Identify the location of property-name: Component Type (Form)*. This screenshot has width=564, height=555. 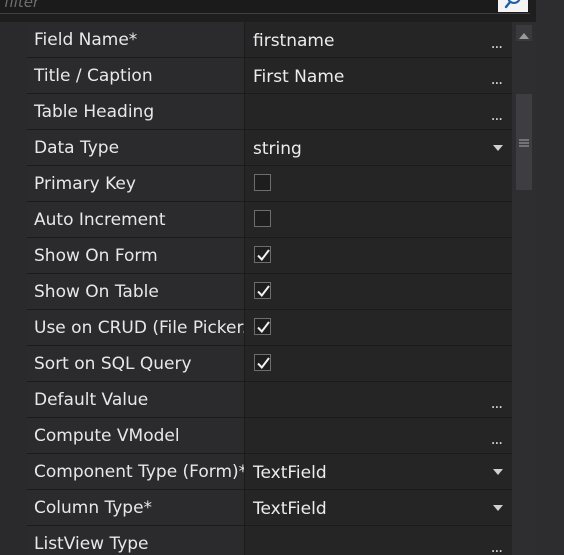
(136, 471).